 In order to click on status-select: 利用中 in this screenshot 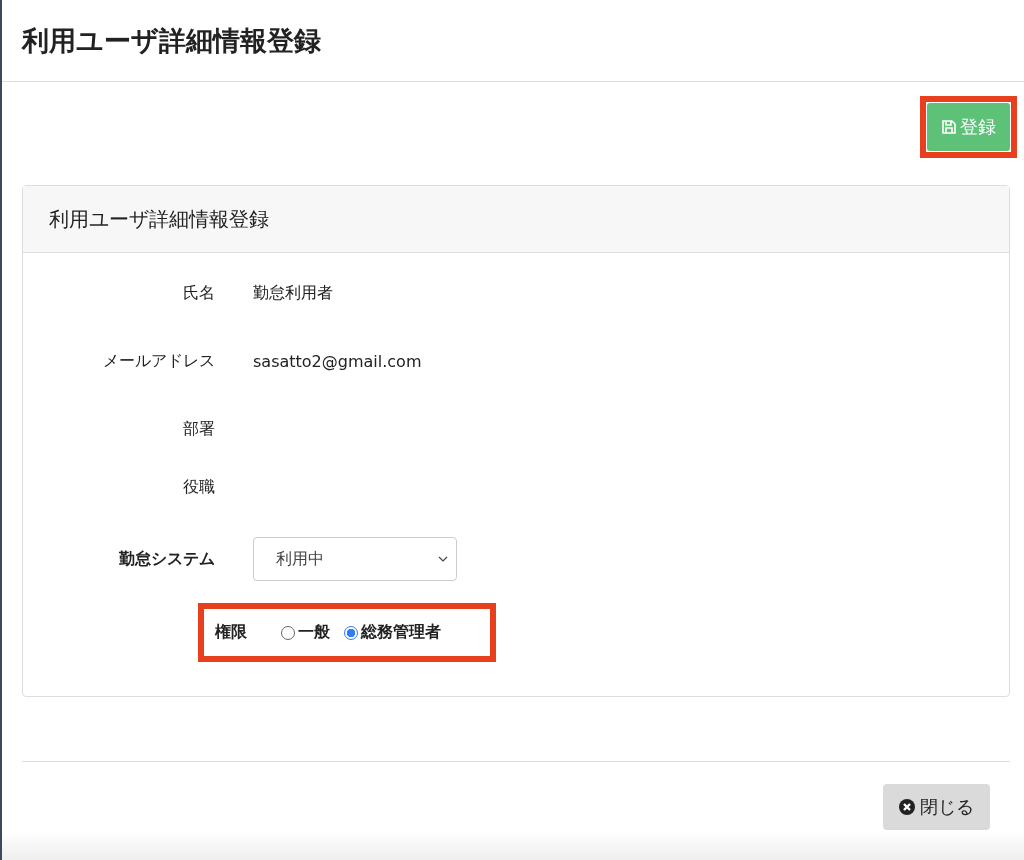, I will do `click(355, 559)`.